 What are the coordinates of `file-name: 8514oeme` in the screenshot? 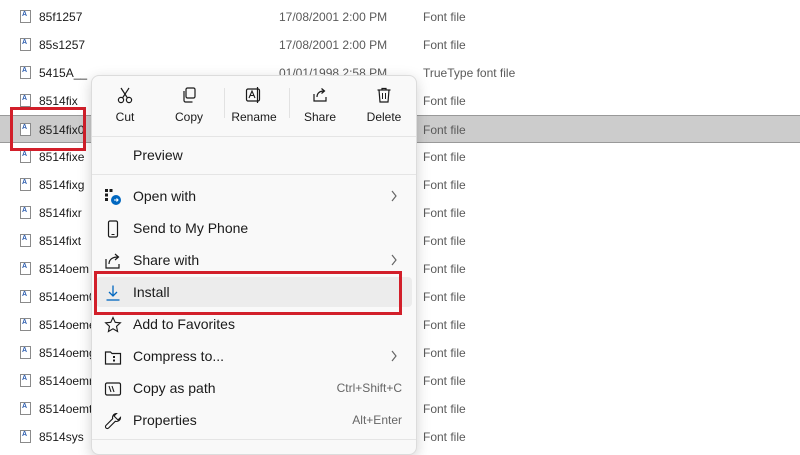 It's located at (67, 325).